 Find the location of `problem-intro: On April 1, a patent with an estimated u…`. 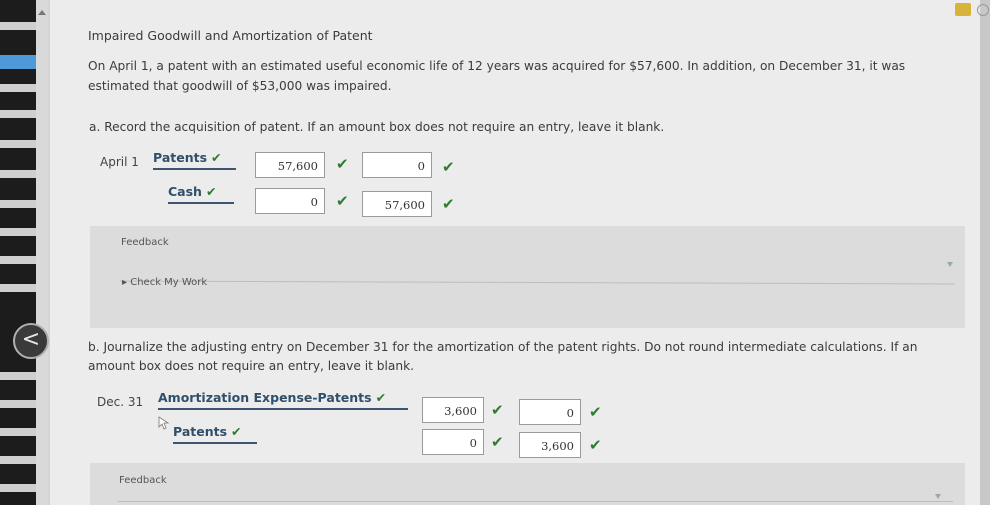

problem-intro: On April 1, a patent with an estimated u… is located at coordinates (497, 76).